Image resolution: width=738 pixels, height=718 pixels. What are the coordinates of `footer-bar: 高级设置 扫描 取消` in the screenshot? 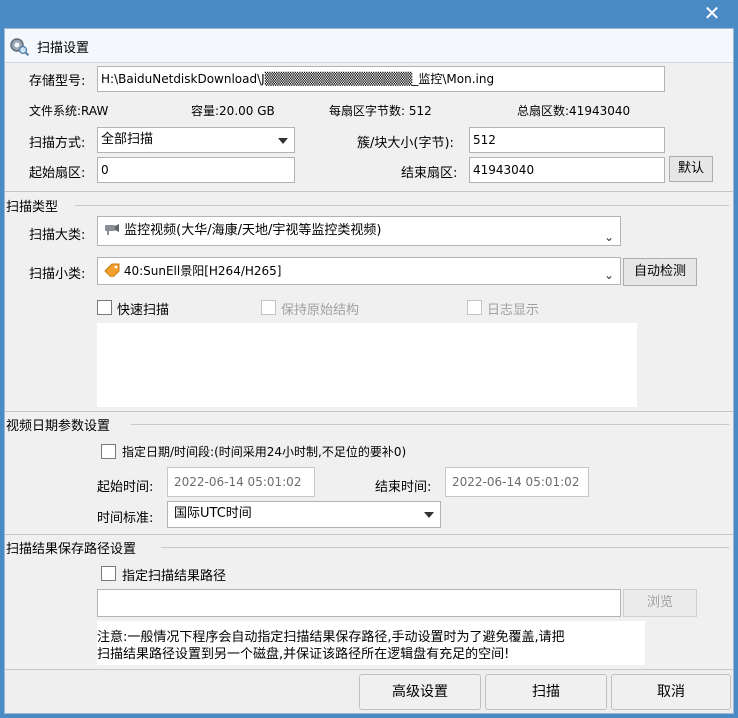 It's located at (369, 691).